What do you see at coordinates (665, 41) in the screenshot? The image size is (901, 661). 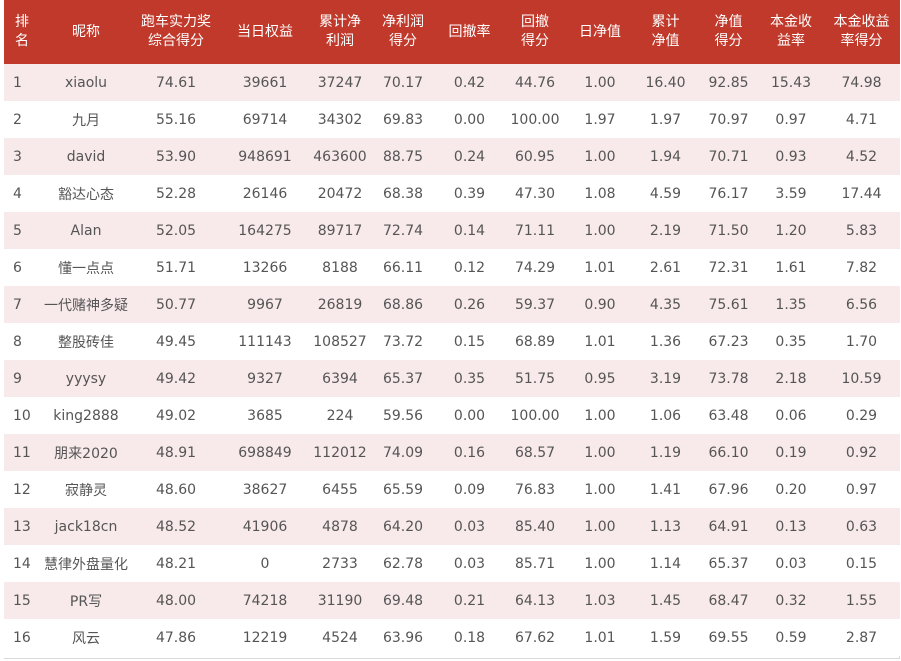 I see `column-header-label: 净值` at bounding box center [665, 41].